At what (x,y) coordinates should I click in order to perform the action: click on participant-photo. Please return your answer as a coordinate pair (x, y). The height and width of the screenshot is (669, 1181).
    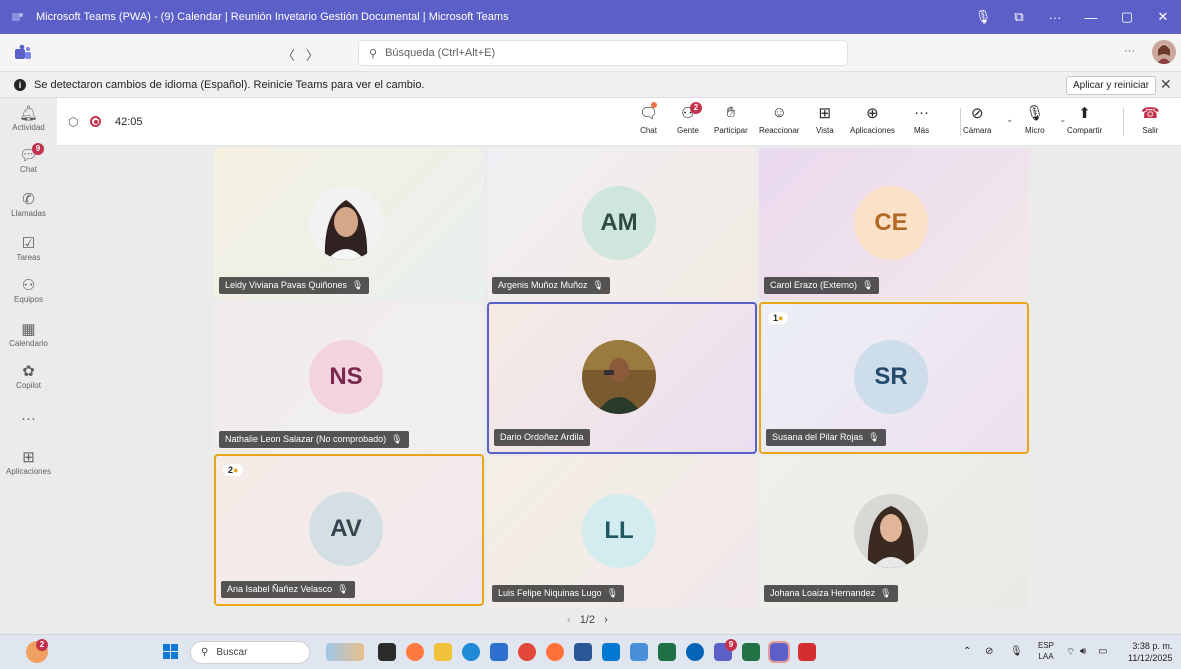
    Looking at the image, I should click on (619, 377).